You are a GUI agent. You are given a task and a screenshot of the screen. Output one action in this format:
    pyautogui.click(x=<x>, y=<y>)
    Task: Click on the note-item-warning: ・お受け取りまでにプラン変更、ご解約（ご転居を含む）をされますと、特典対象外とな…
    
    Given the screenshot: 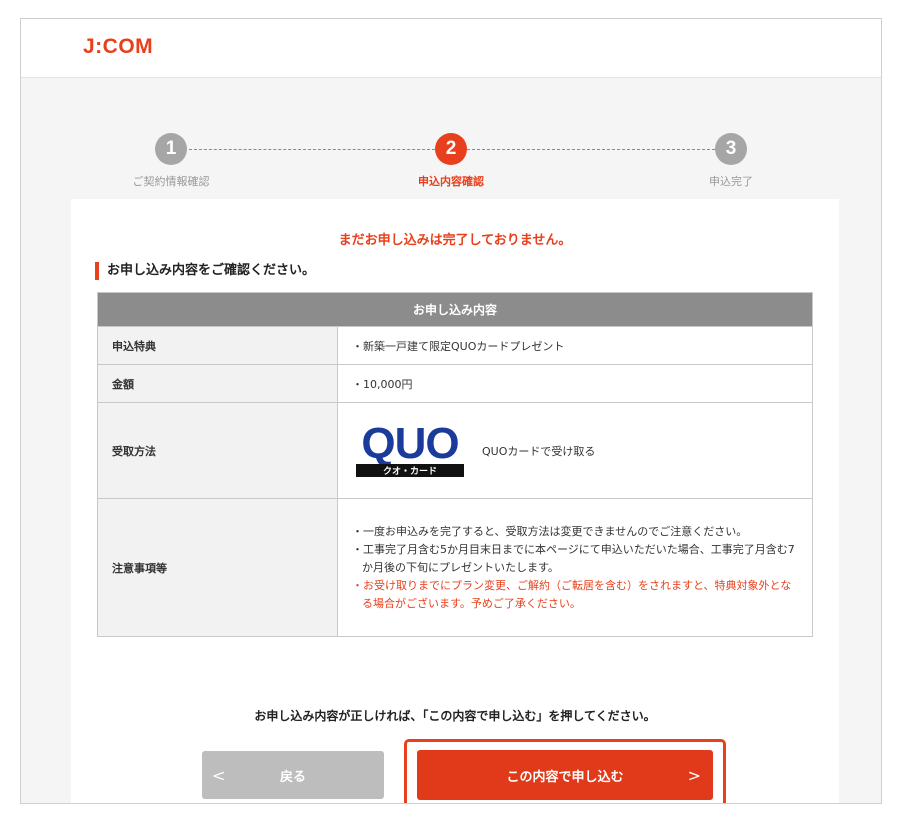 What is the action you would take?
    pyautogui.click(x=572, y=594)
    